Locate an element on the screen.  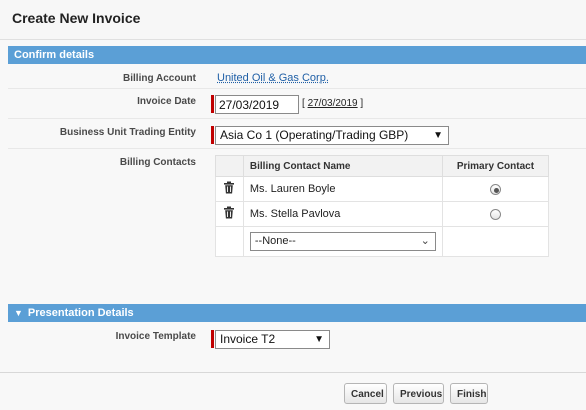
previous-button: Previous is located at coordinates (418, 393).